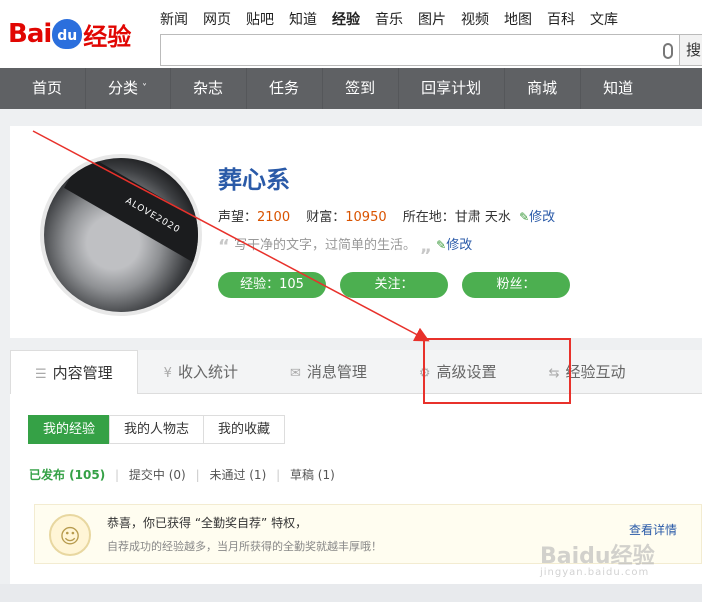  I want to click on nav-magazine: 杂志, so click(208, 88).